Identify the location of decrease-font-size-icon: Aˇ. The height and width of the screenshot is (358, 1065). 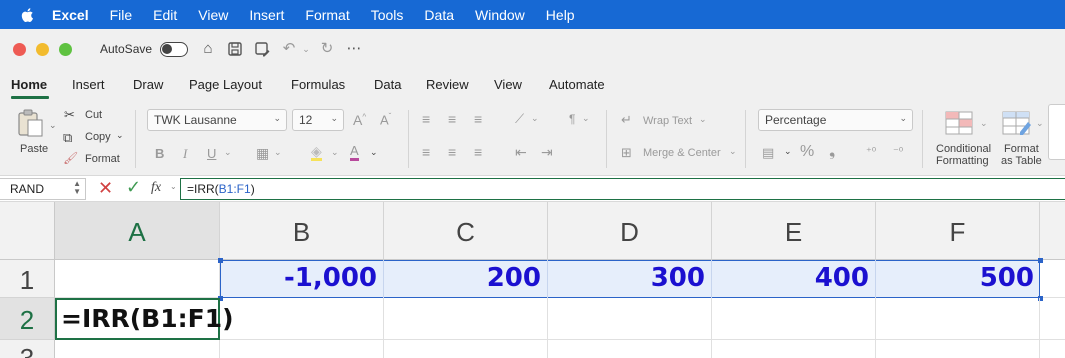
(385, 119).